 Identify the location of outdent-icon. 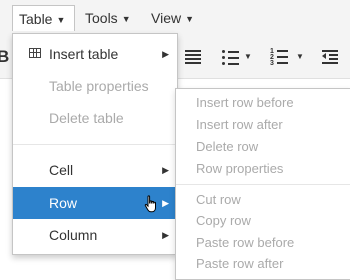
(331, 57).